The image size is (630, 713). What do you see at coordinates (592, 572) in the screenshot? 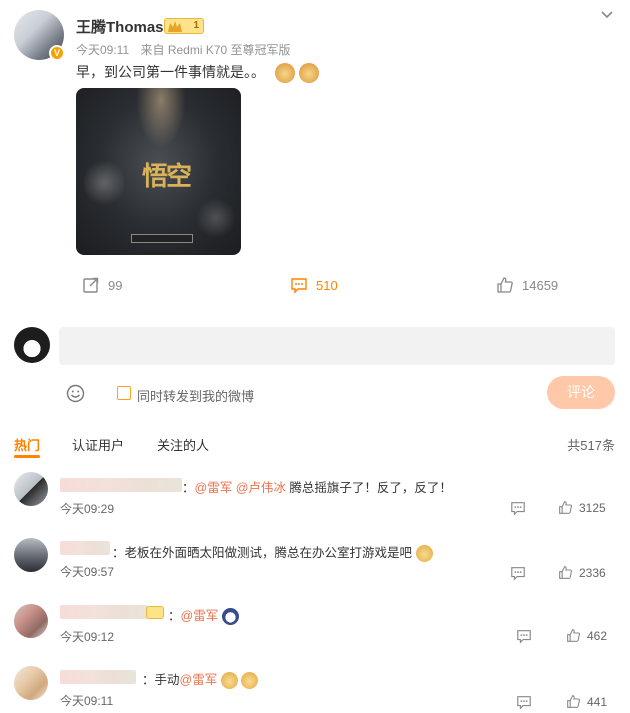
I see `comment-like-count: 2336` at bounding box center [592, 572].